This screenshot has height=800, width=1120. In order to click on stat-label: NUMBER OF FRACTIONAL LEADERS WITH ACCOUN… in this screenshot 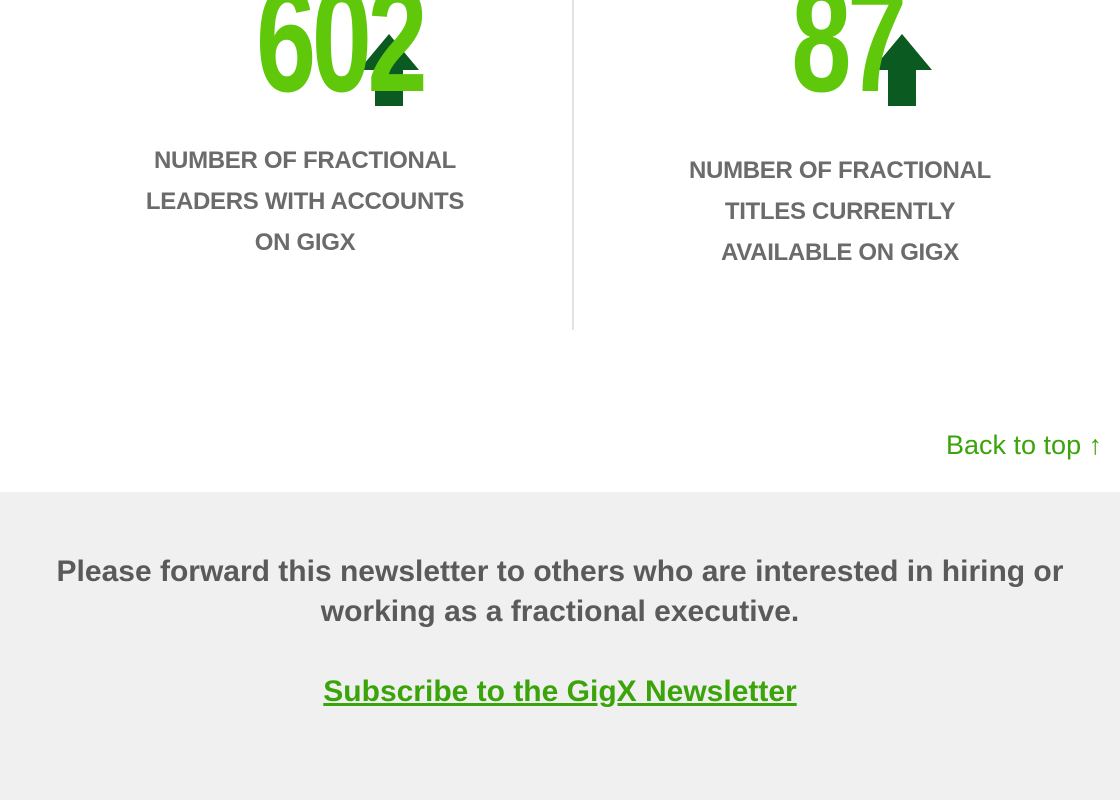, I will do `click(305, 201)`.